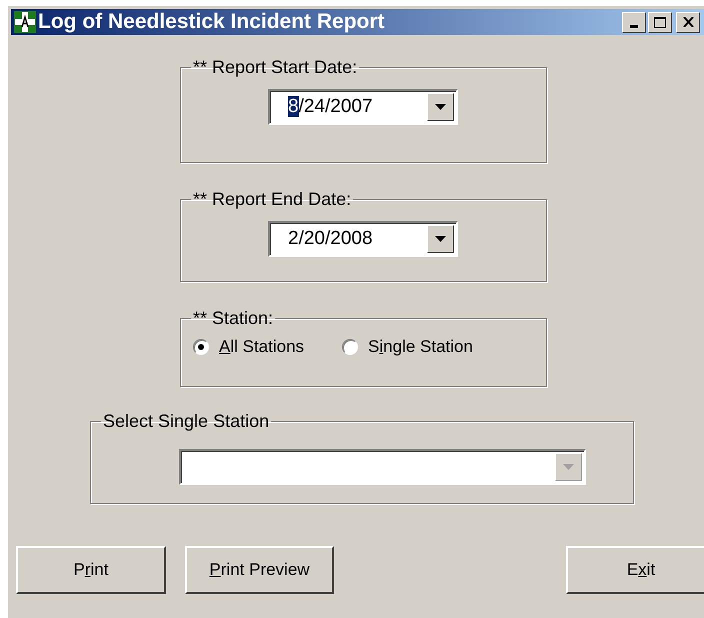 The width and height of the screenshot is (704, 618). I want to click on close-icon, so click(688, 22).